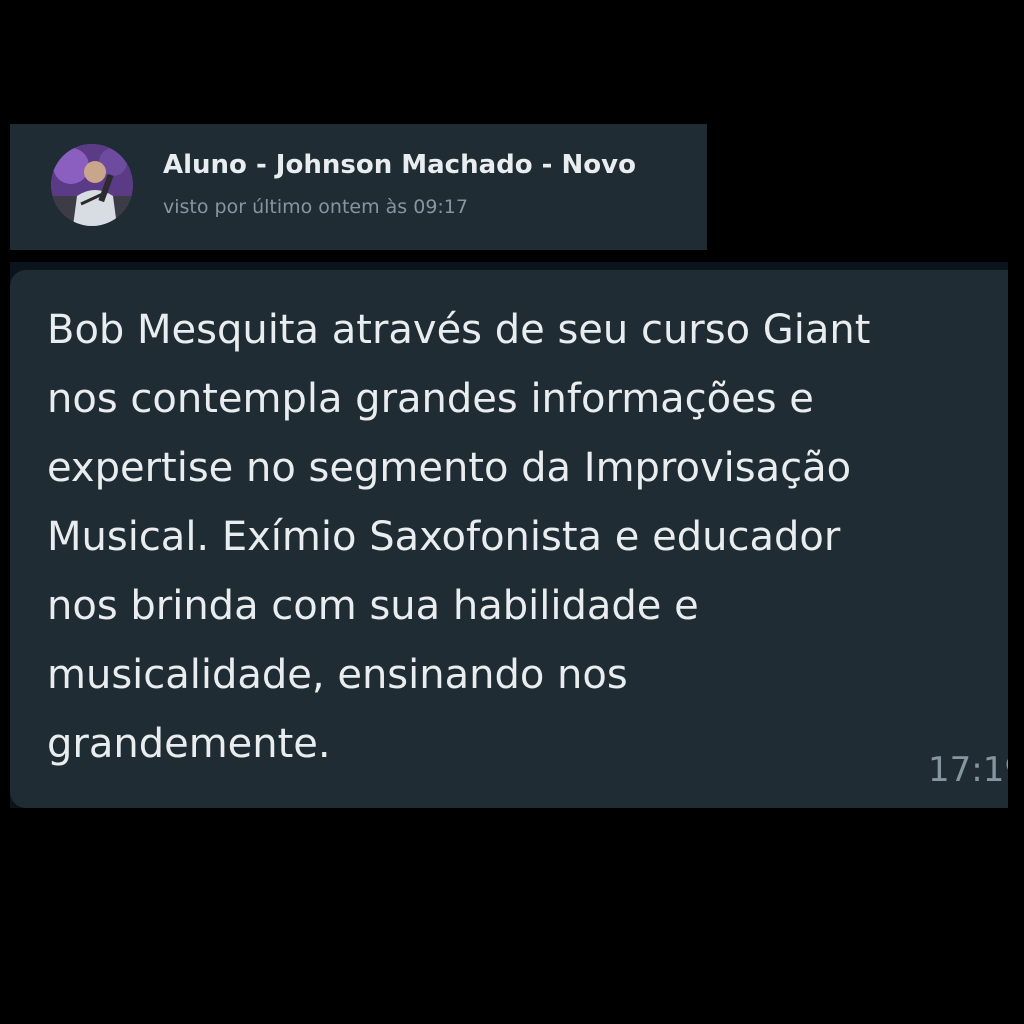  I want to click on contact-name: Aluno - Johnson Machado - Novo, so click(399, 165).